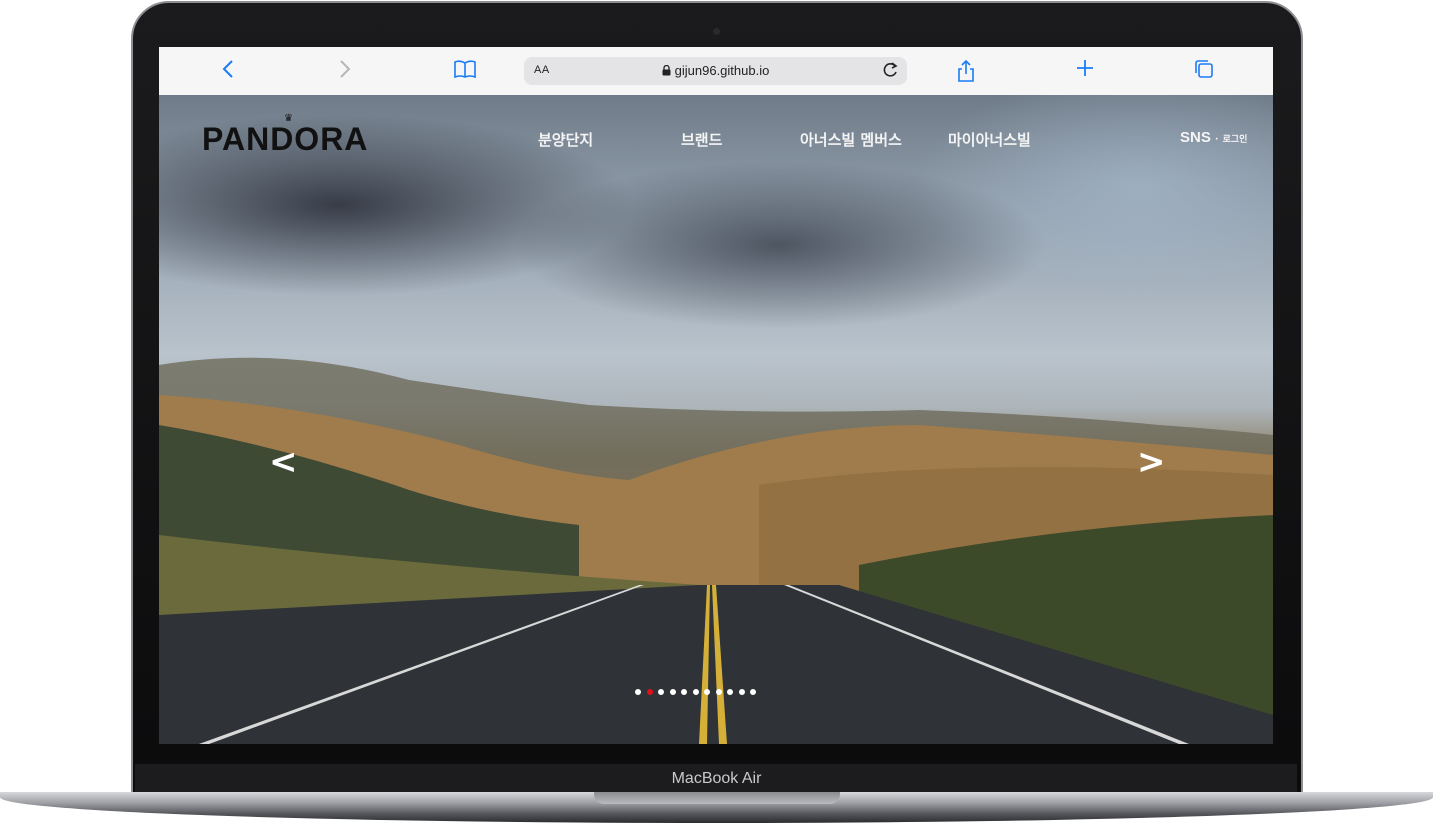  Describe the element at coordinates (666, 70) in the screenshot. I see `lock-icon` at that location.